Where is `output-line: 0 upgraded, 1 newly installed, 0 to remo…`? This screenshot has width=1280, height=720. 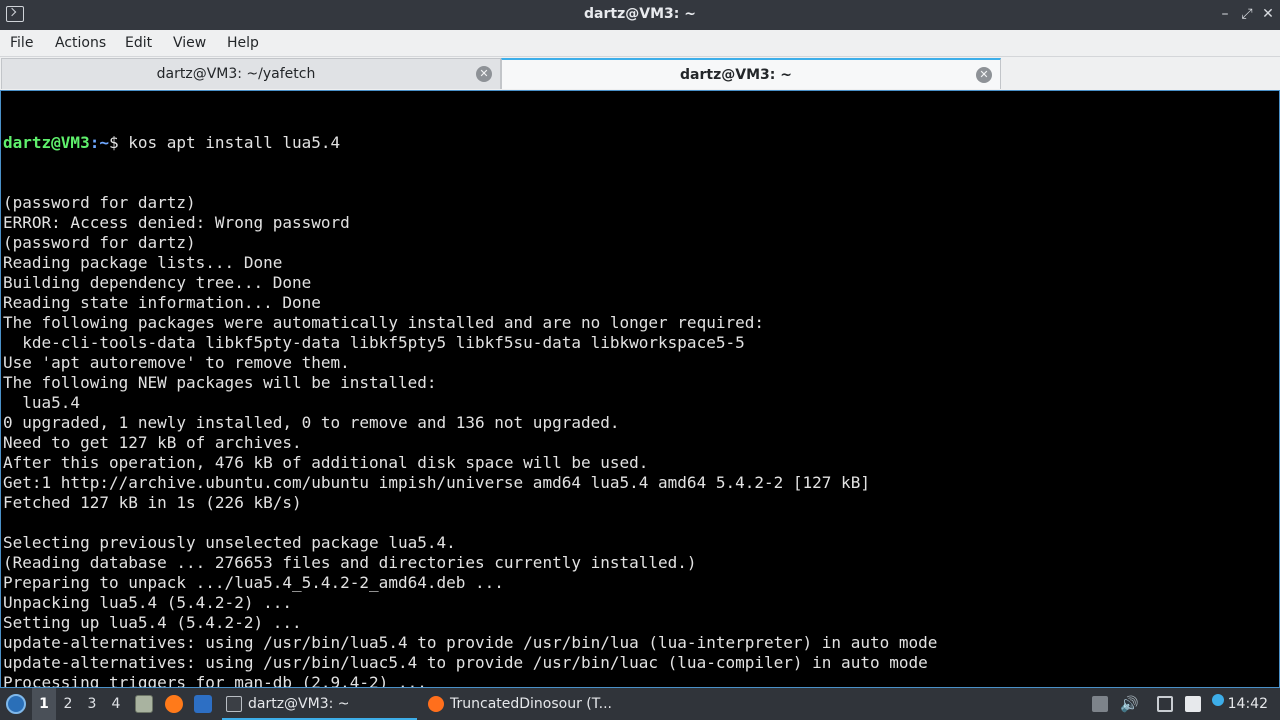 output-line: 0 upgraded, 1 newly installed, 0 to remo… is located at coordinates (311, 422).